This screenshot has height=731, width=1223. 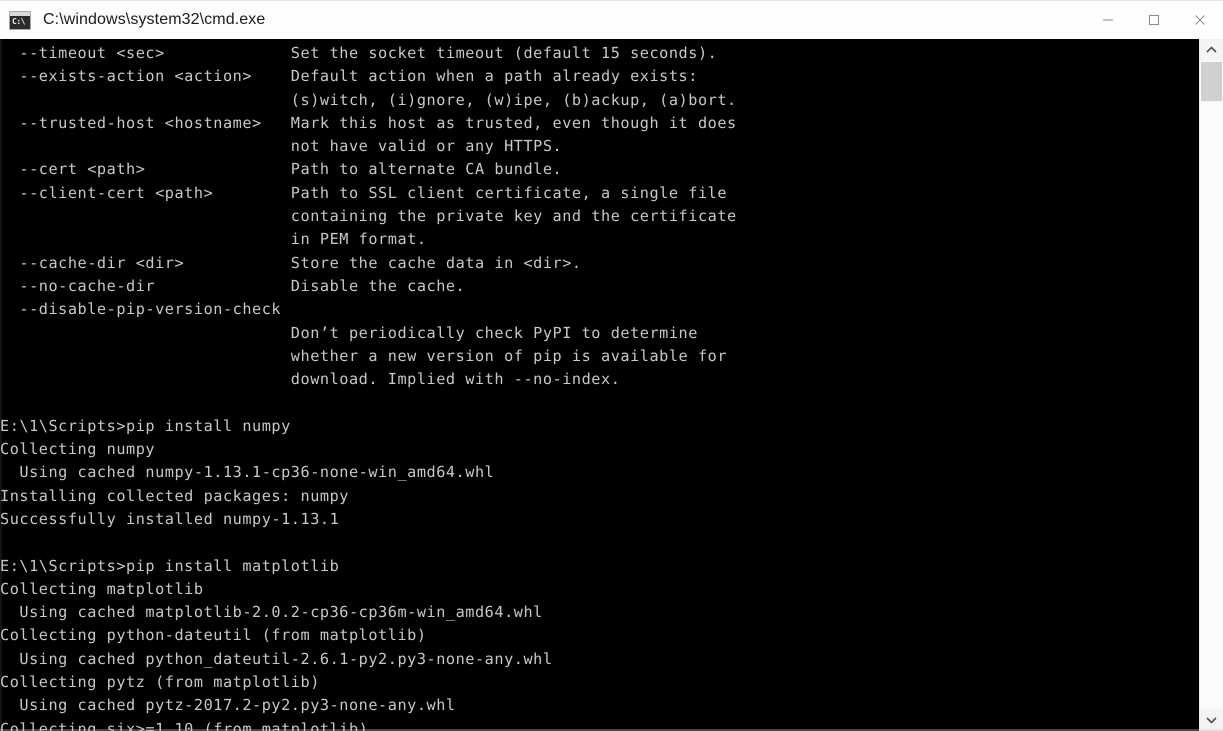 What do you see at coordinates (154, 19) in the screenshot?
I see `window-title: C:\windows\system32\cmd.exe` at bounding box center [154, 19].